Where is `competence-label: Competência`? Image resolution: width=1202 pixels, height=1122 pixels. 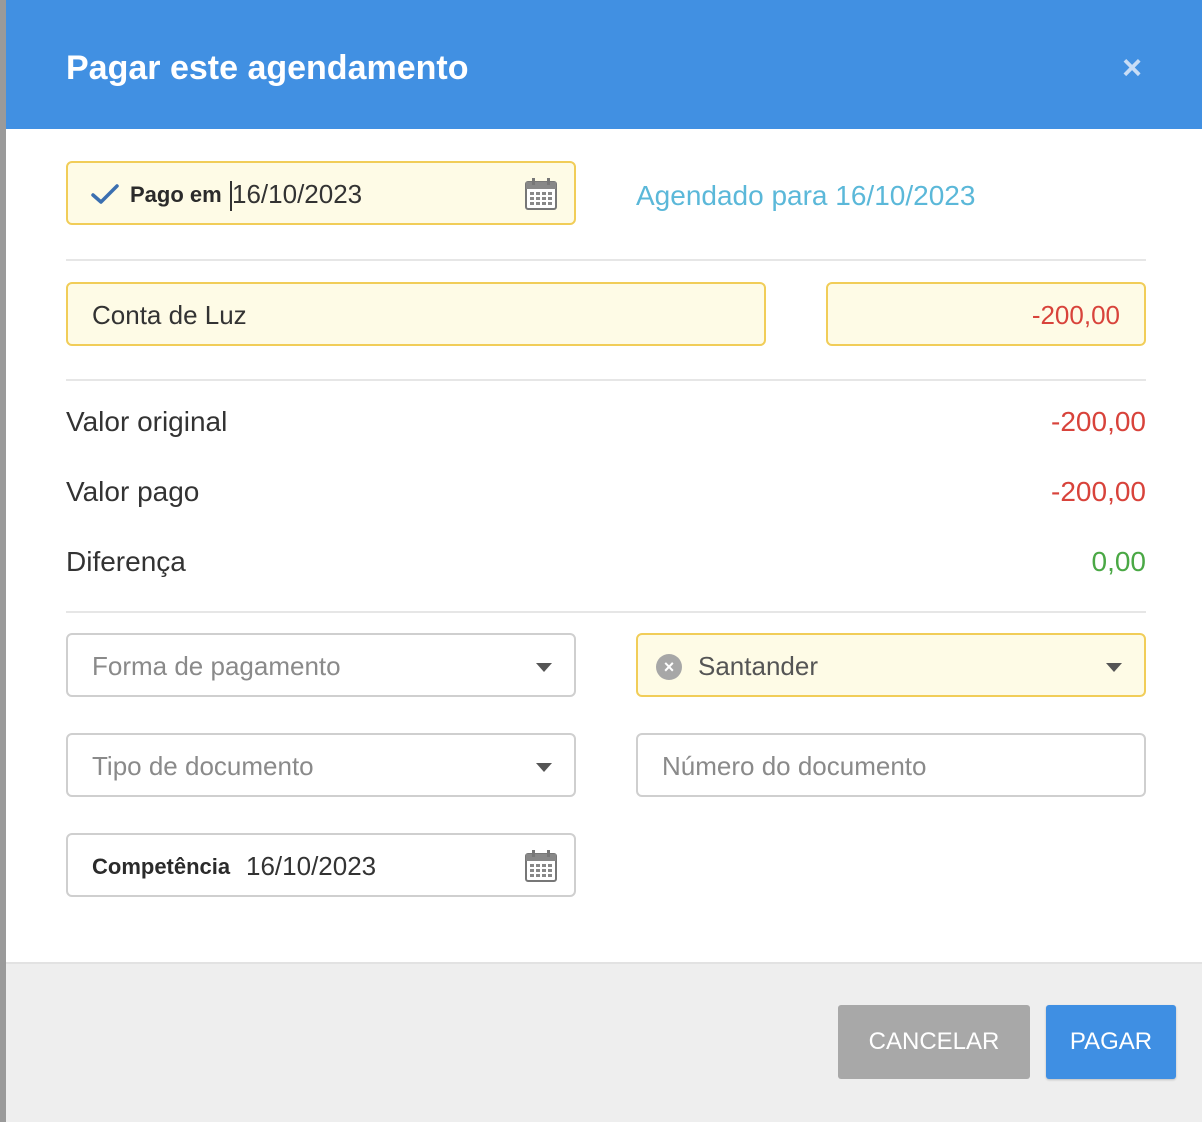 competence-label: Competência is located at coordinates (161, 866).